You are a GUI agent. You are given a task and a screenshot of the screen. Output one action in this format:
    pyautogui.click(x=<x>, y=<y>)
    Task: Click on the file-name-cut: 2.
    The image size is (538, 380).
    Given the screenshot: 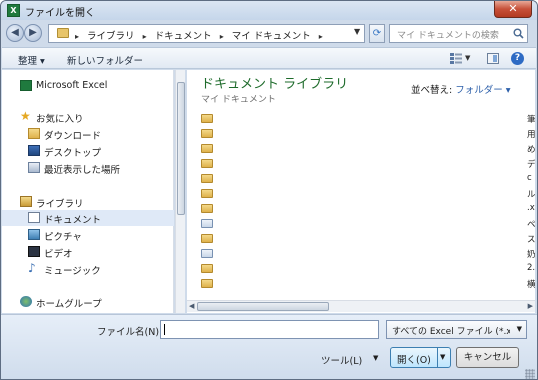 What is the action you would take?
    pyautogui.click(x=531, y=268)
    